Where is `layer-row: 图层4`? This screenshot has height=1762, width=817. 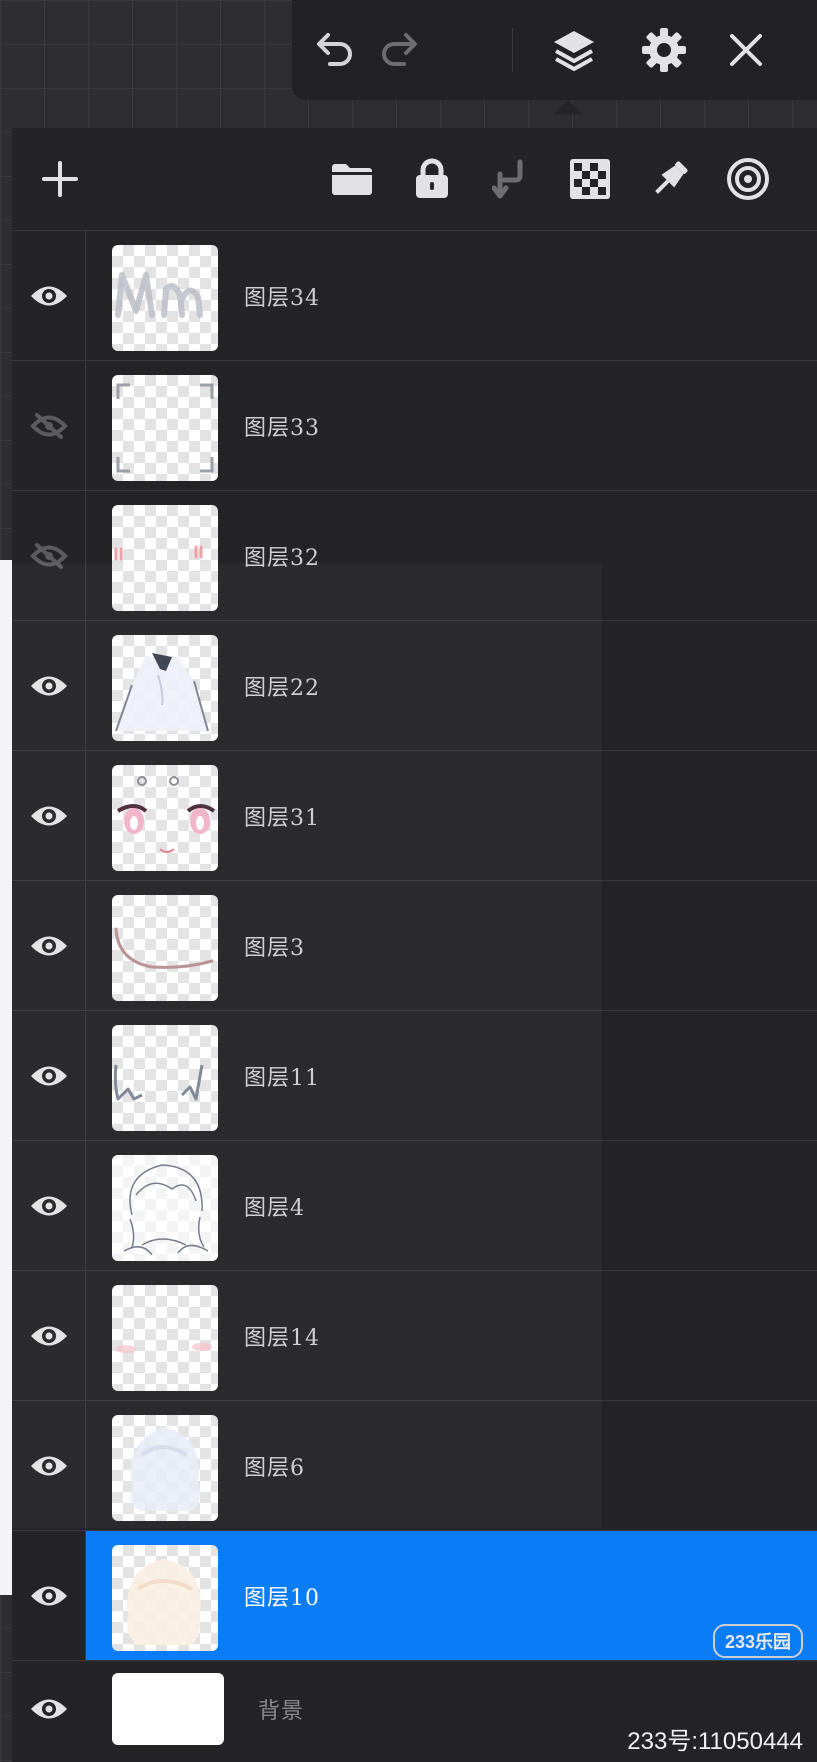
layer-row: 图层4 is located at coordinates (414, 1205).